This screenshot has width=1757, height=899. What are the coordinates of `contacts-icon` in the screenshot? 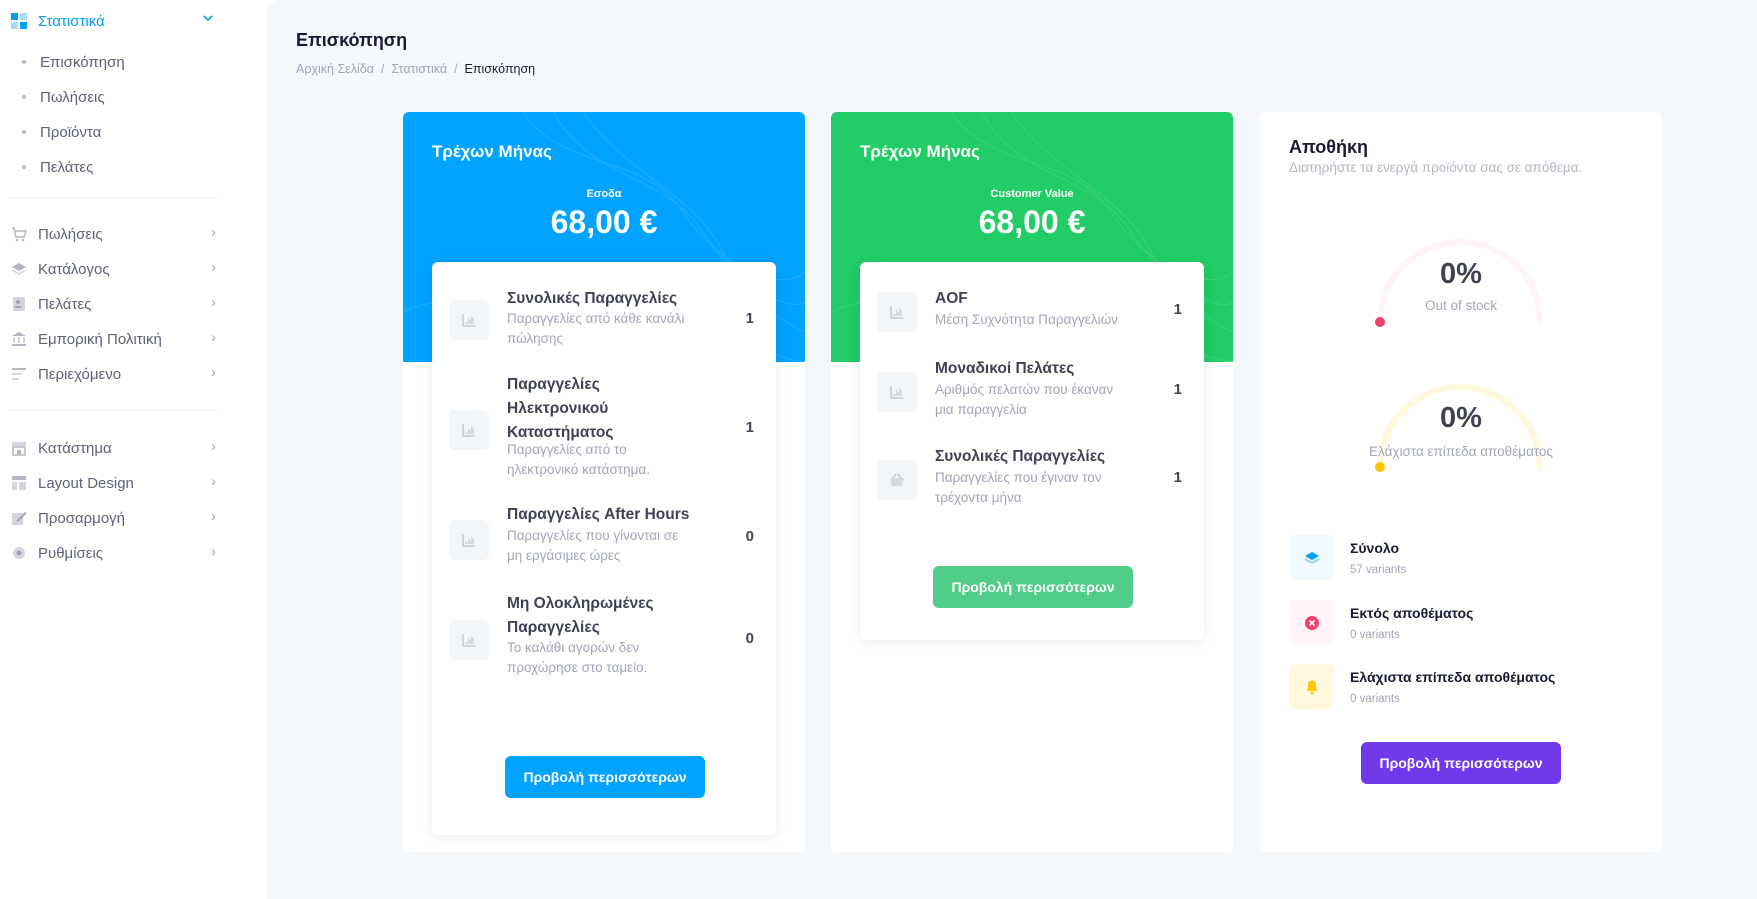 It's located at (19, 304).